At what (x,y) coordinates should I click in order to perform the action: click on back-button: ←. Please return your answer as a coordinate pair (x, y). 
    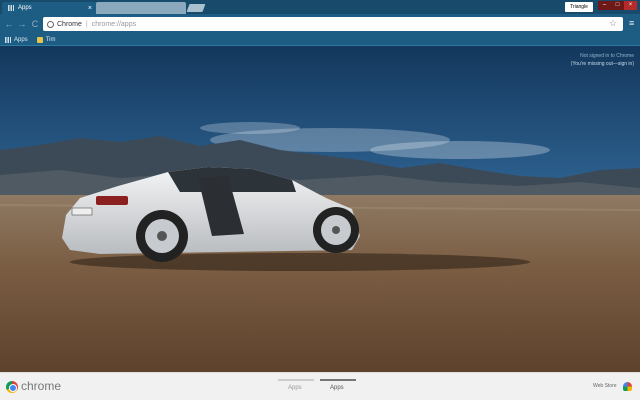
    Looking at the image, I should click on (9, 24).